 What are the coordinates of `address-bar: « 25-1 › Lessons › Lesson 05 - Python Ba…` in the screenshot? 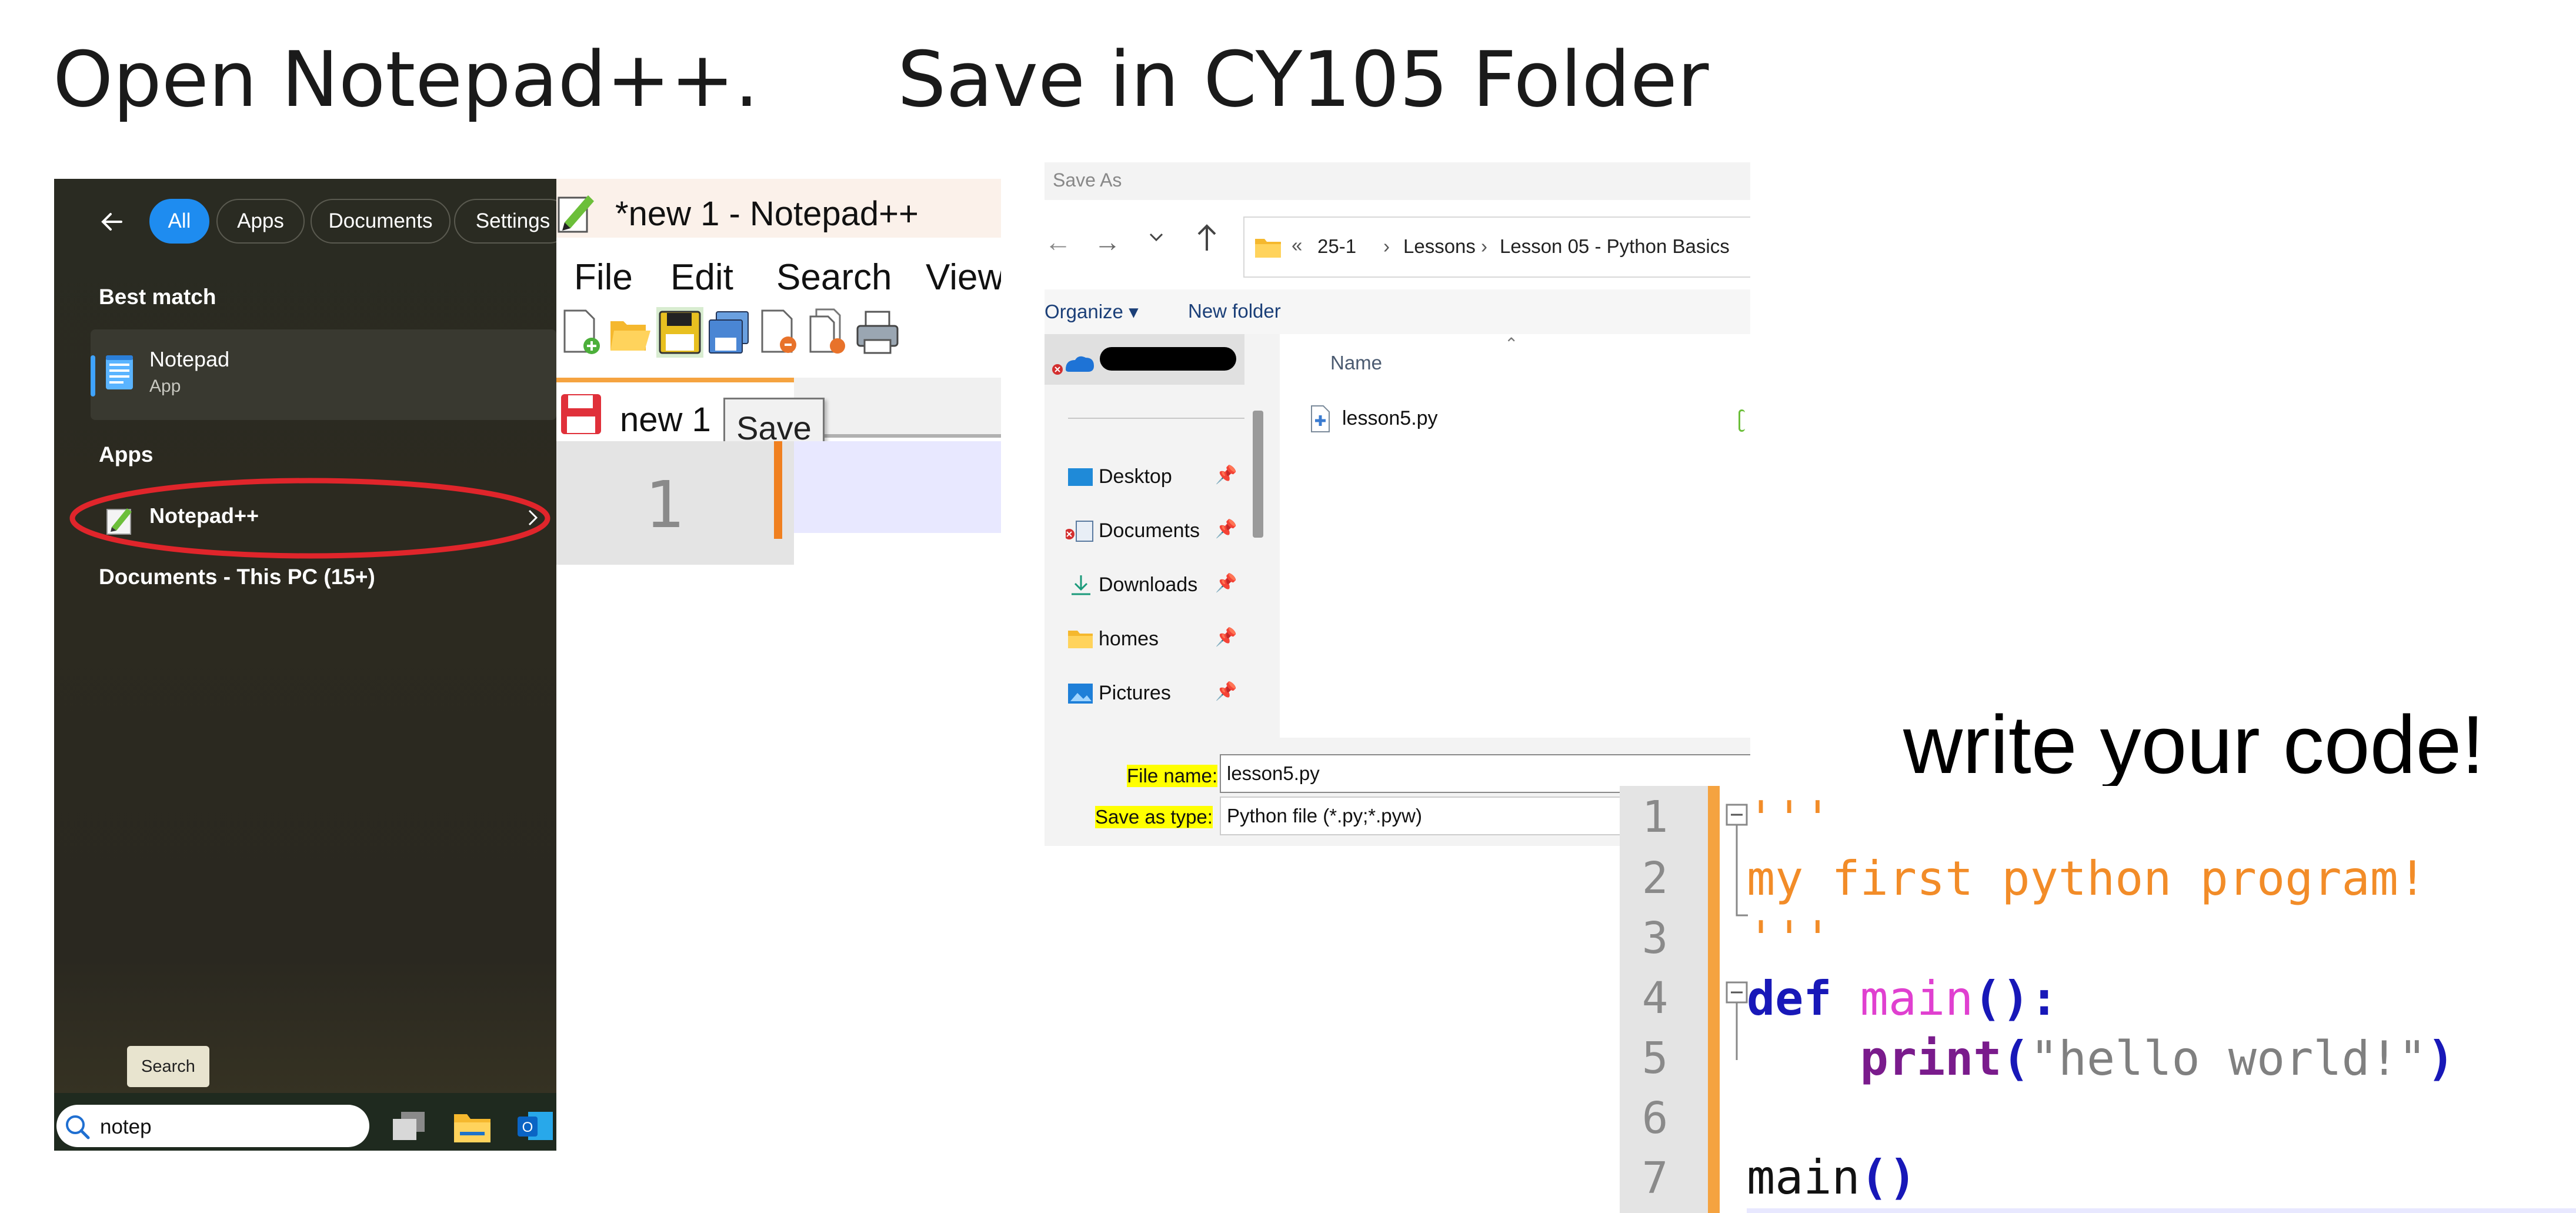 It's located at (1496, 247).